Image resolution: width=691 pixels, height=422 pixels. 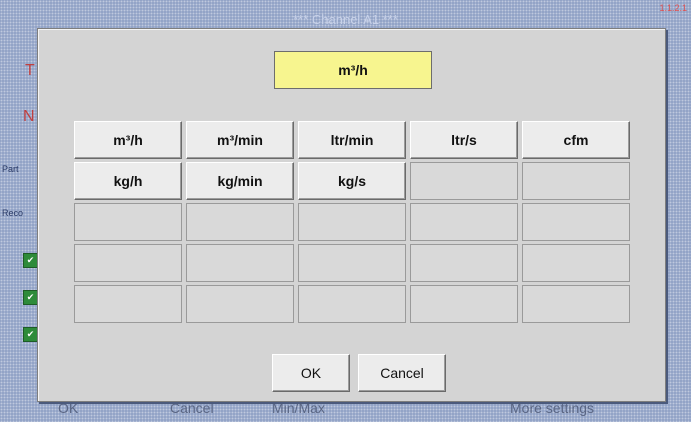 I want to click on unit-button-kg-per-s: kg/s, so click(x=352, y=181).